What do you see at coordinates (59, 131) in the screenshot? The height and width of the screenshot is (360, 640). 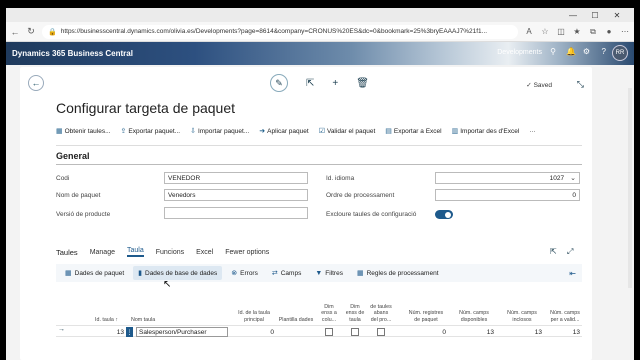 I see `table-icon: ▦` at bounding box center [59, 131].